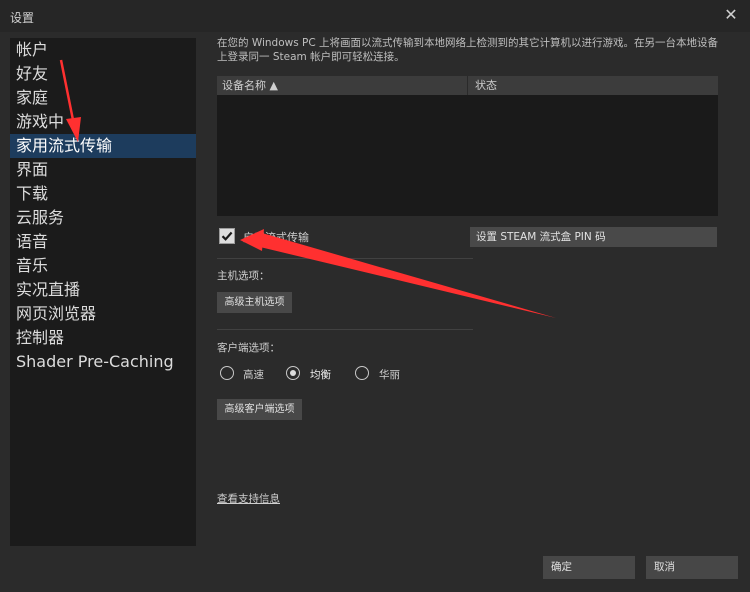 The height and width of the screenshot is (592, 750). I want to click on title-bar: 设置 ✕, so click(375, 16).